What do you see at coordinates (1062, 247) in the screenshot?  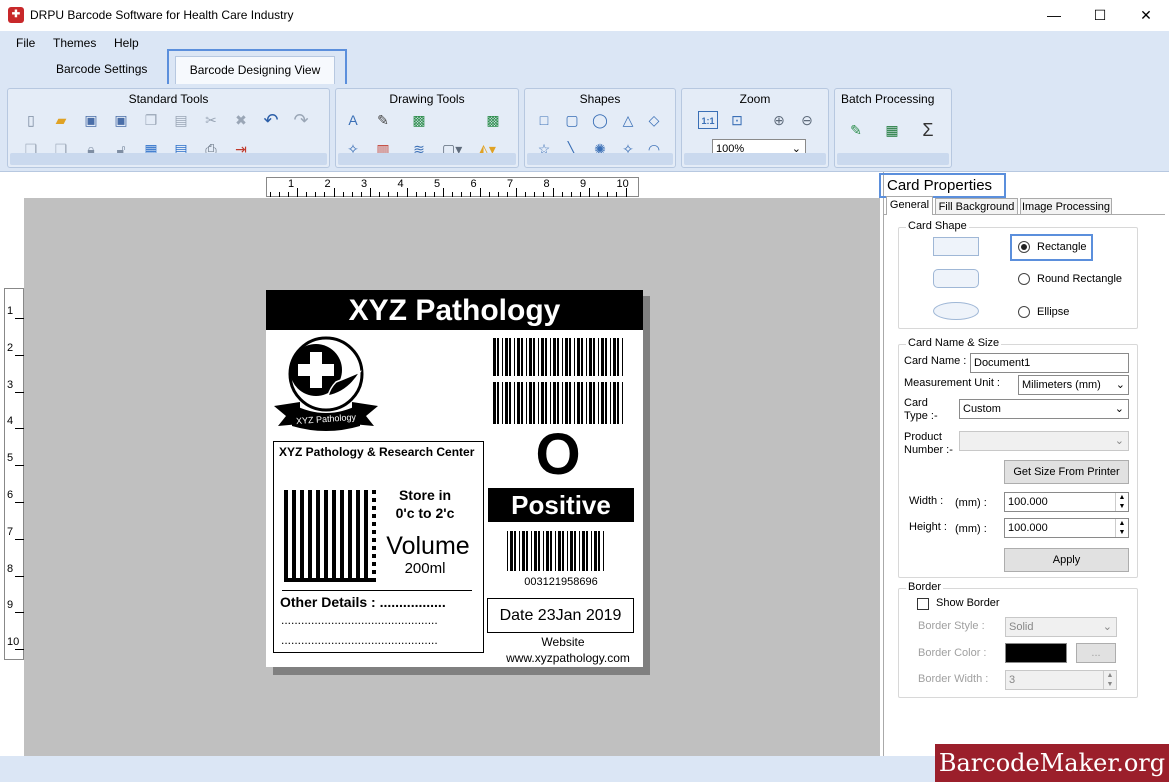 I see `rectangle-label: Rectangle` at bounding box center [1062, 247].